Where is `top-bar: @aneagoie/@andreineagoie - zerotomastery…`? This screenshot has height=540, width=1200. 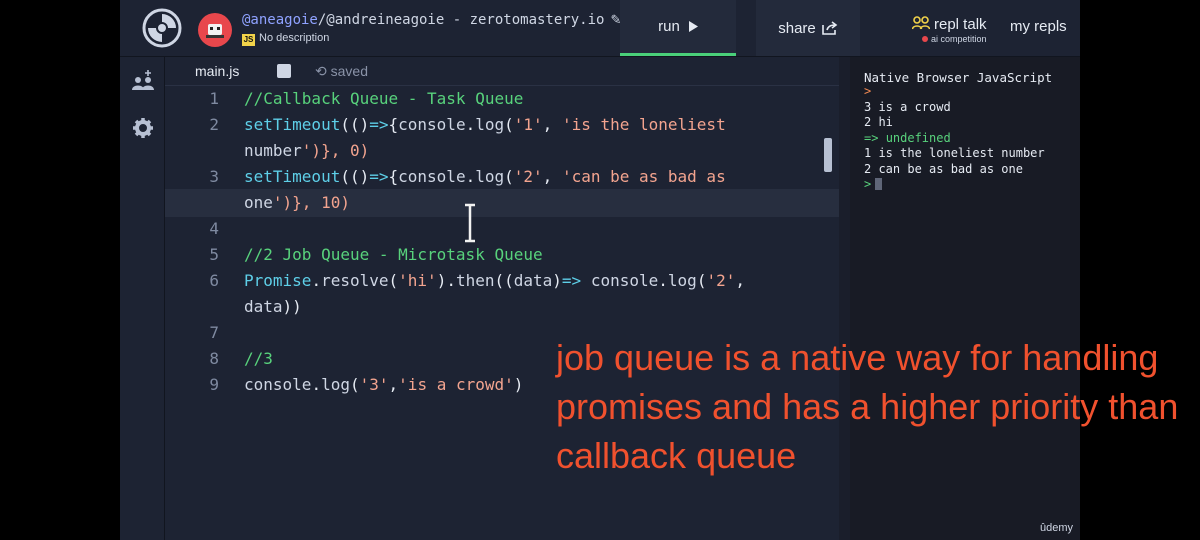
top-bar: @aneagoie/@andreineagoie - zerotomastery… is located at coordinates (600, 28).